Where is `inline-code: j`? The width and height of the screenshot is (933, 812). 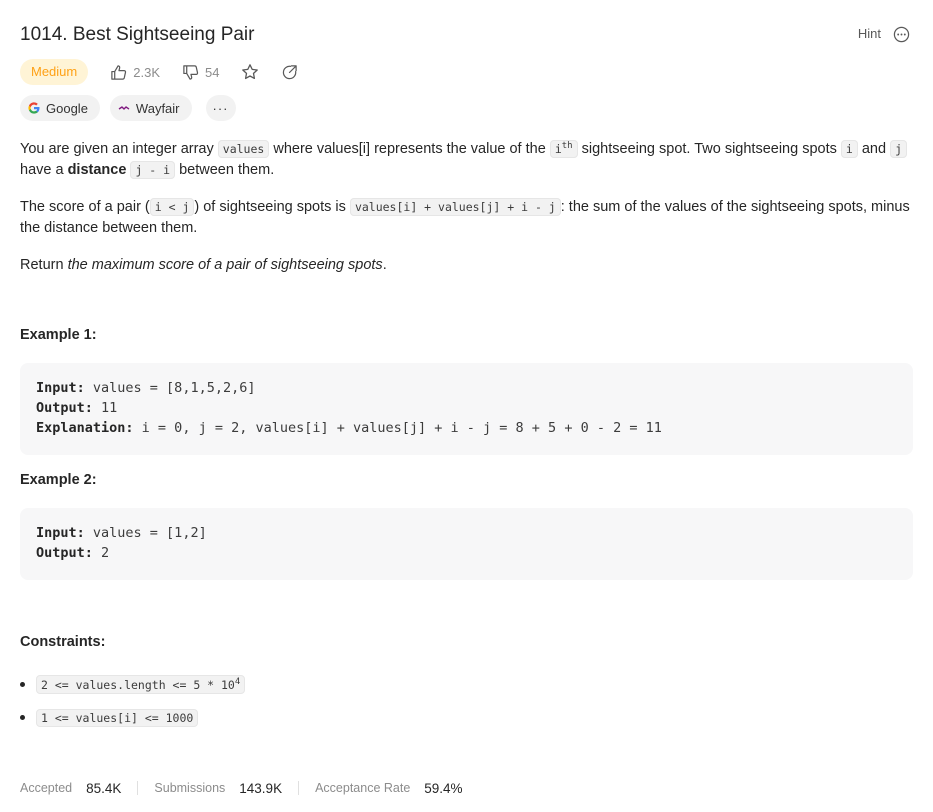
inline-code: j is located at coordinates (899, 148).